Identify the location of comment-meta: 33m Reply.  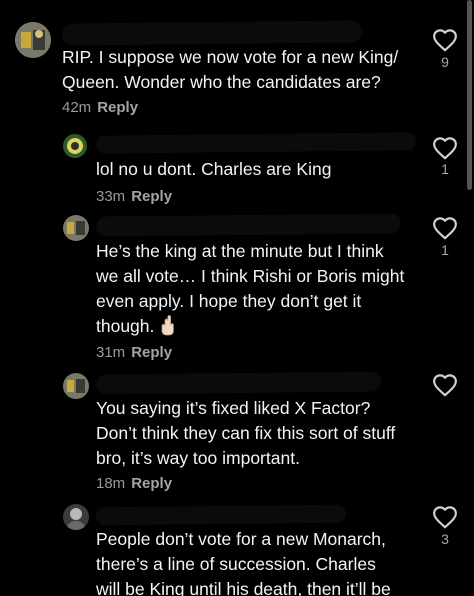
(134, 196).